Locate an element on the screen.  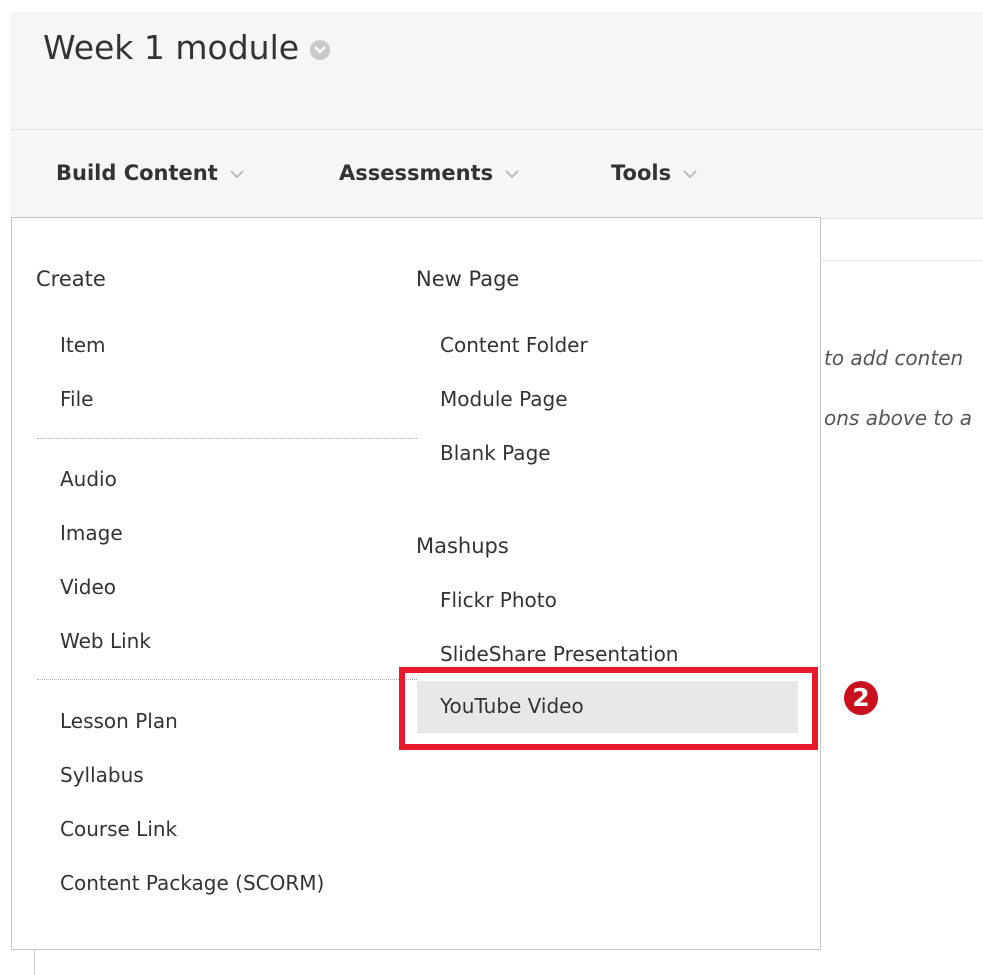
tools-menu-button: Tools is located at coordinates (654, 173).